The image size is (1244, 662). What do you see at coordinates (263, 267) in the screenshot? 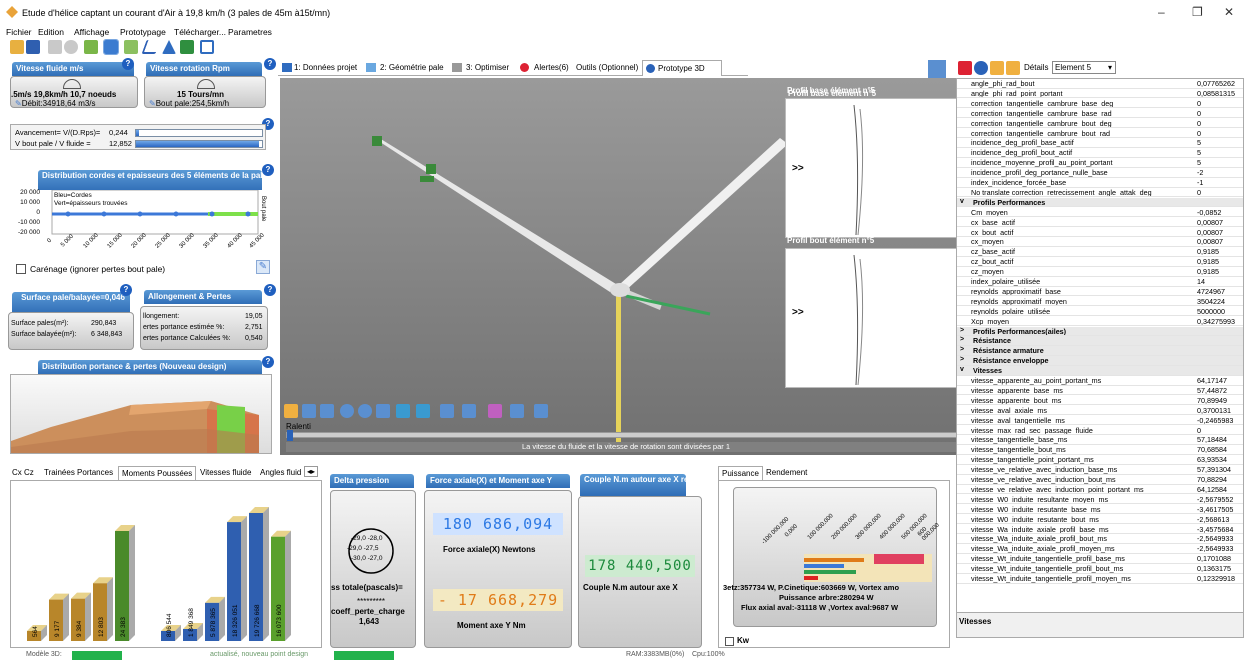
I see `pencil-icon: ✎` at bounding box center [263, 267].